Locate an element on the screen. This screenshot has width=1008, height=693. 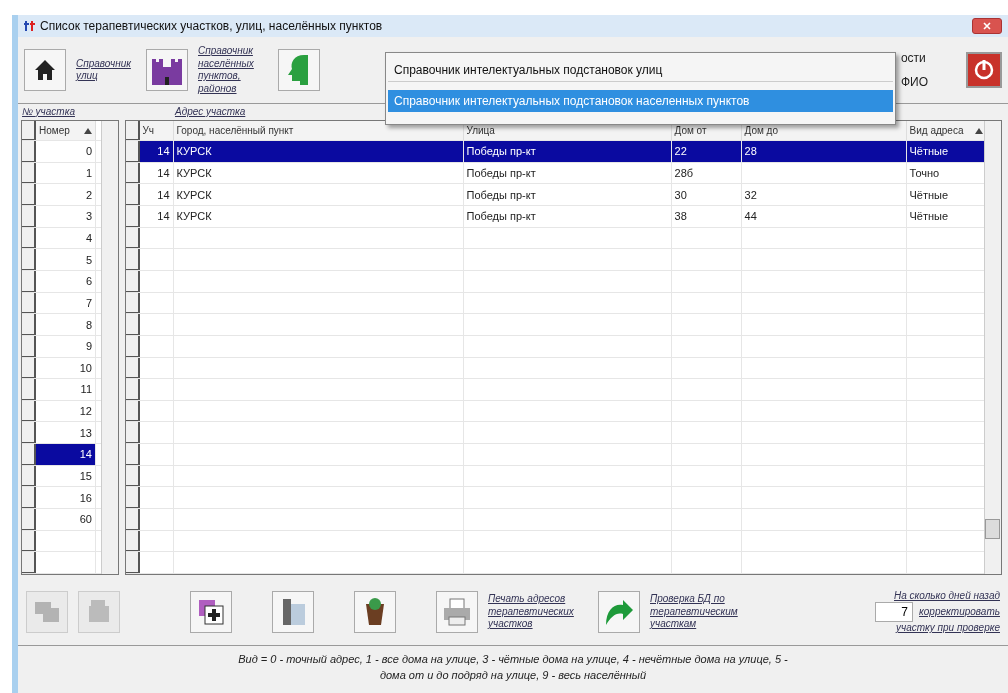
check-button is located at coordinates (619, 612).